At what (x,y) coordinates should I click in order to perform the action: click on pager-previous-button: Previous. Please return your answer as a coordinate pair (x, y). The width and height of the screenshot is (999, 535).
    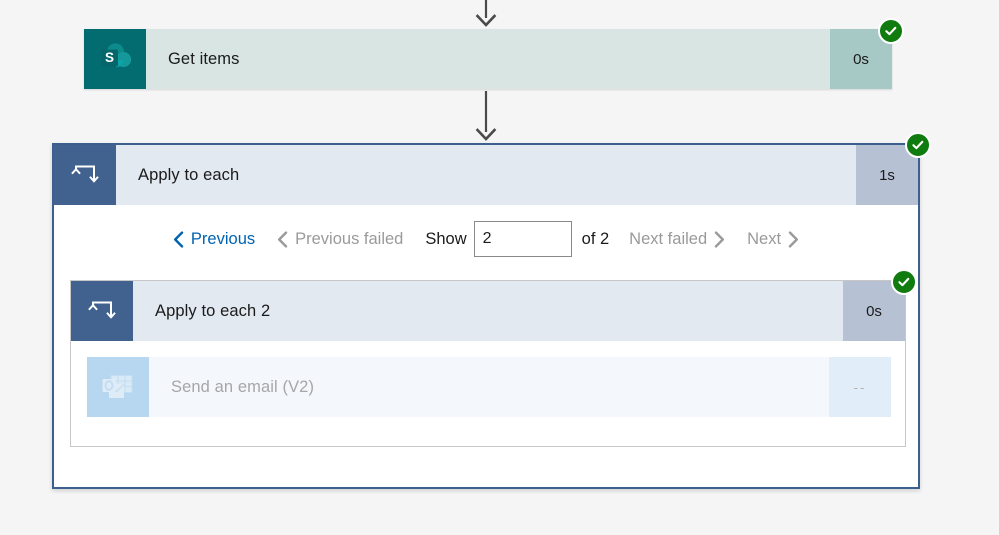
    Looking at the image, I should click on (214, 239).